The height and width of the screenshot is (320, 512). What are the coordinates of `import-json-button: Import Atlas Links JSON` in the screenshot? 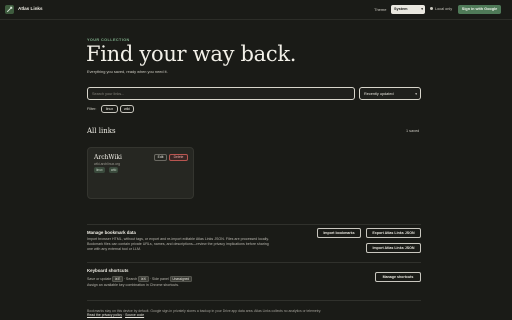 It's located at (393, 248).